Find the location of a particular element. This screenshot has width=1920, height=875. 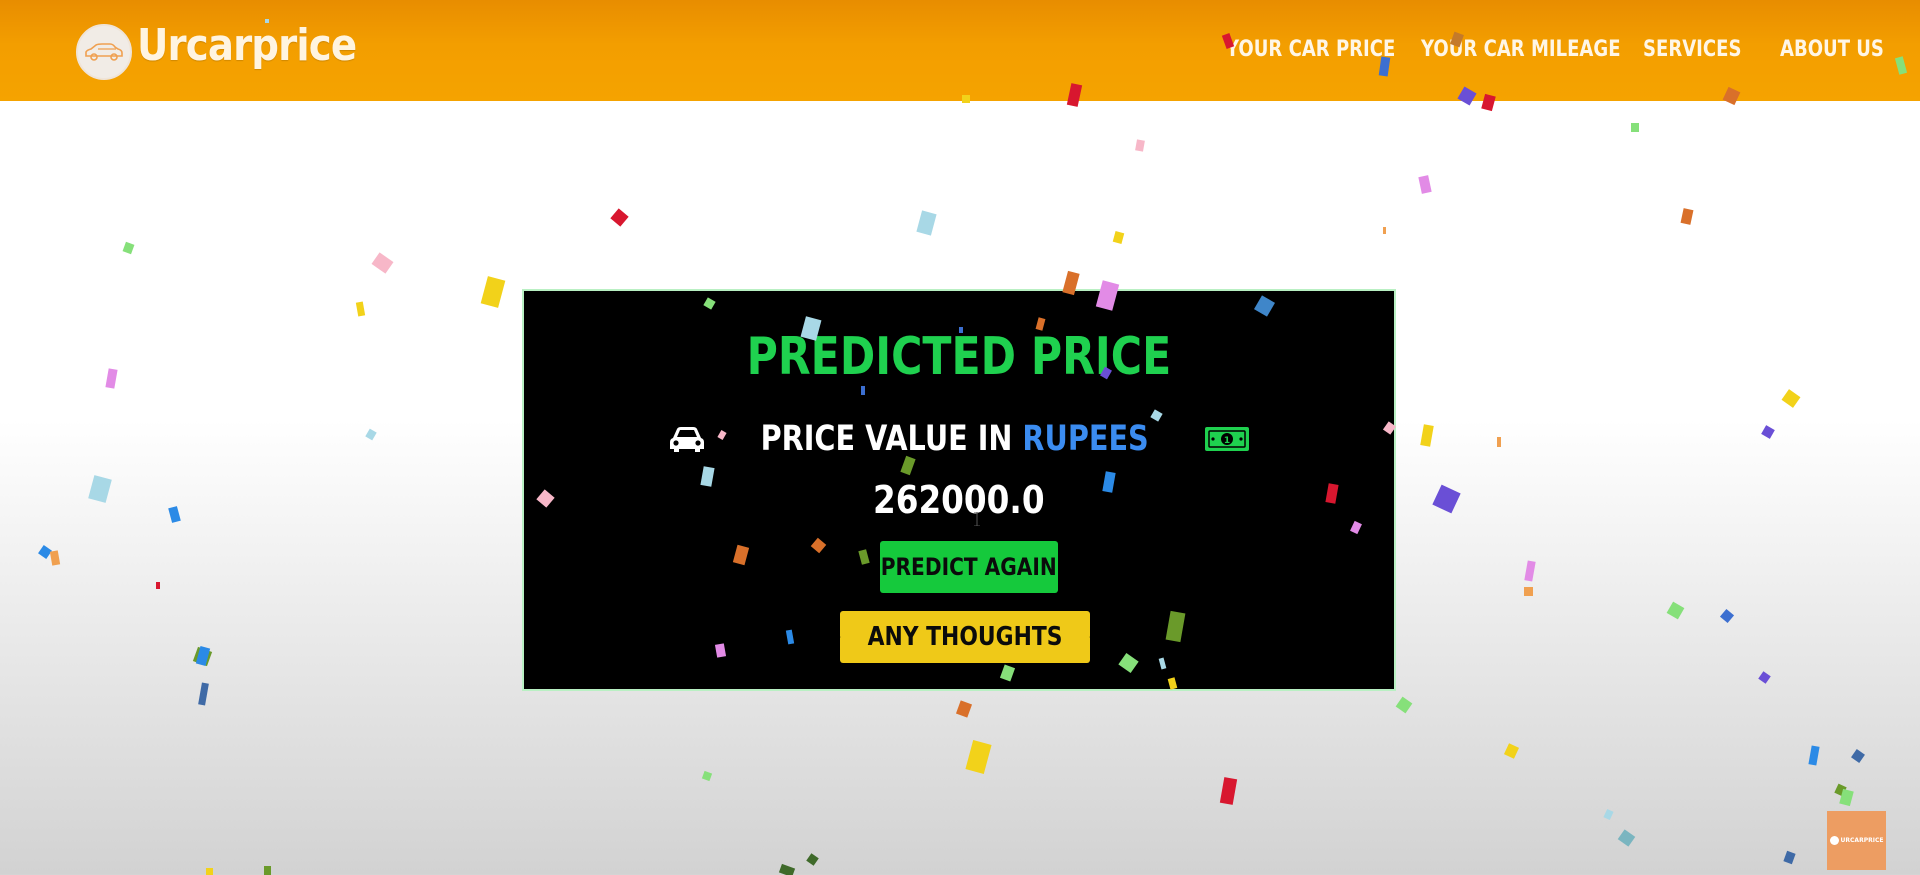

corner-logo-badge: URCARPRICE is located at coordinates (1856, 840).